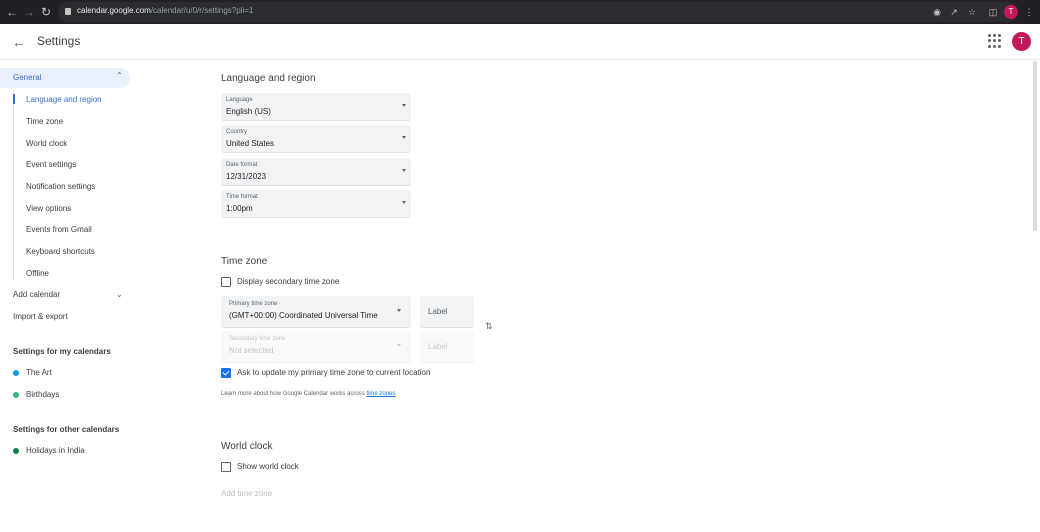 The width and height of the screenshot is (1040, 532). I want to click on back-arrow-icon: ←, so click(19, 42).